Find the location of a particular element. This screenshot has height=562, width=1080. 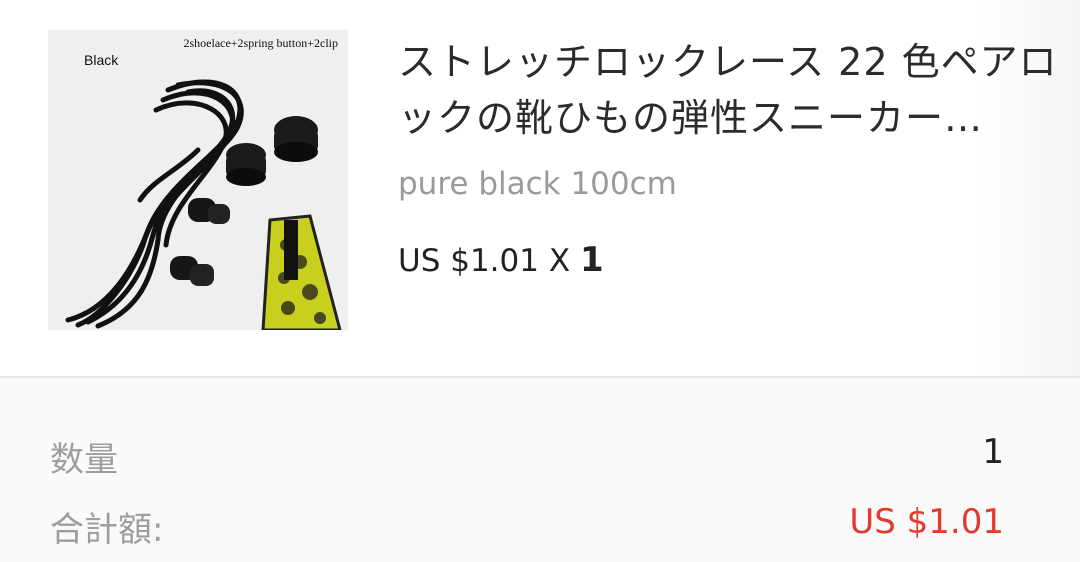

quantity-value: 1 is located at coordinates (993, 452).